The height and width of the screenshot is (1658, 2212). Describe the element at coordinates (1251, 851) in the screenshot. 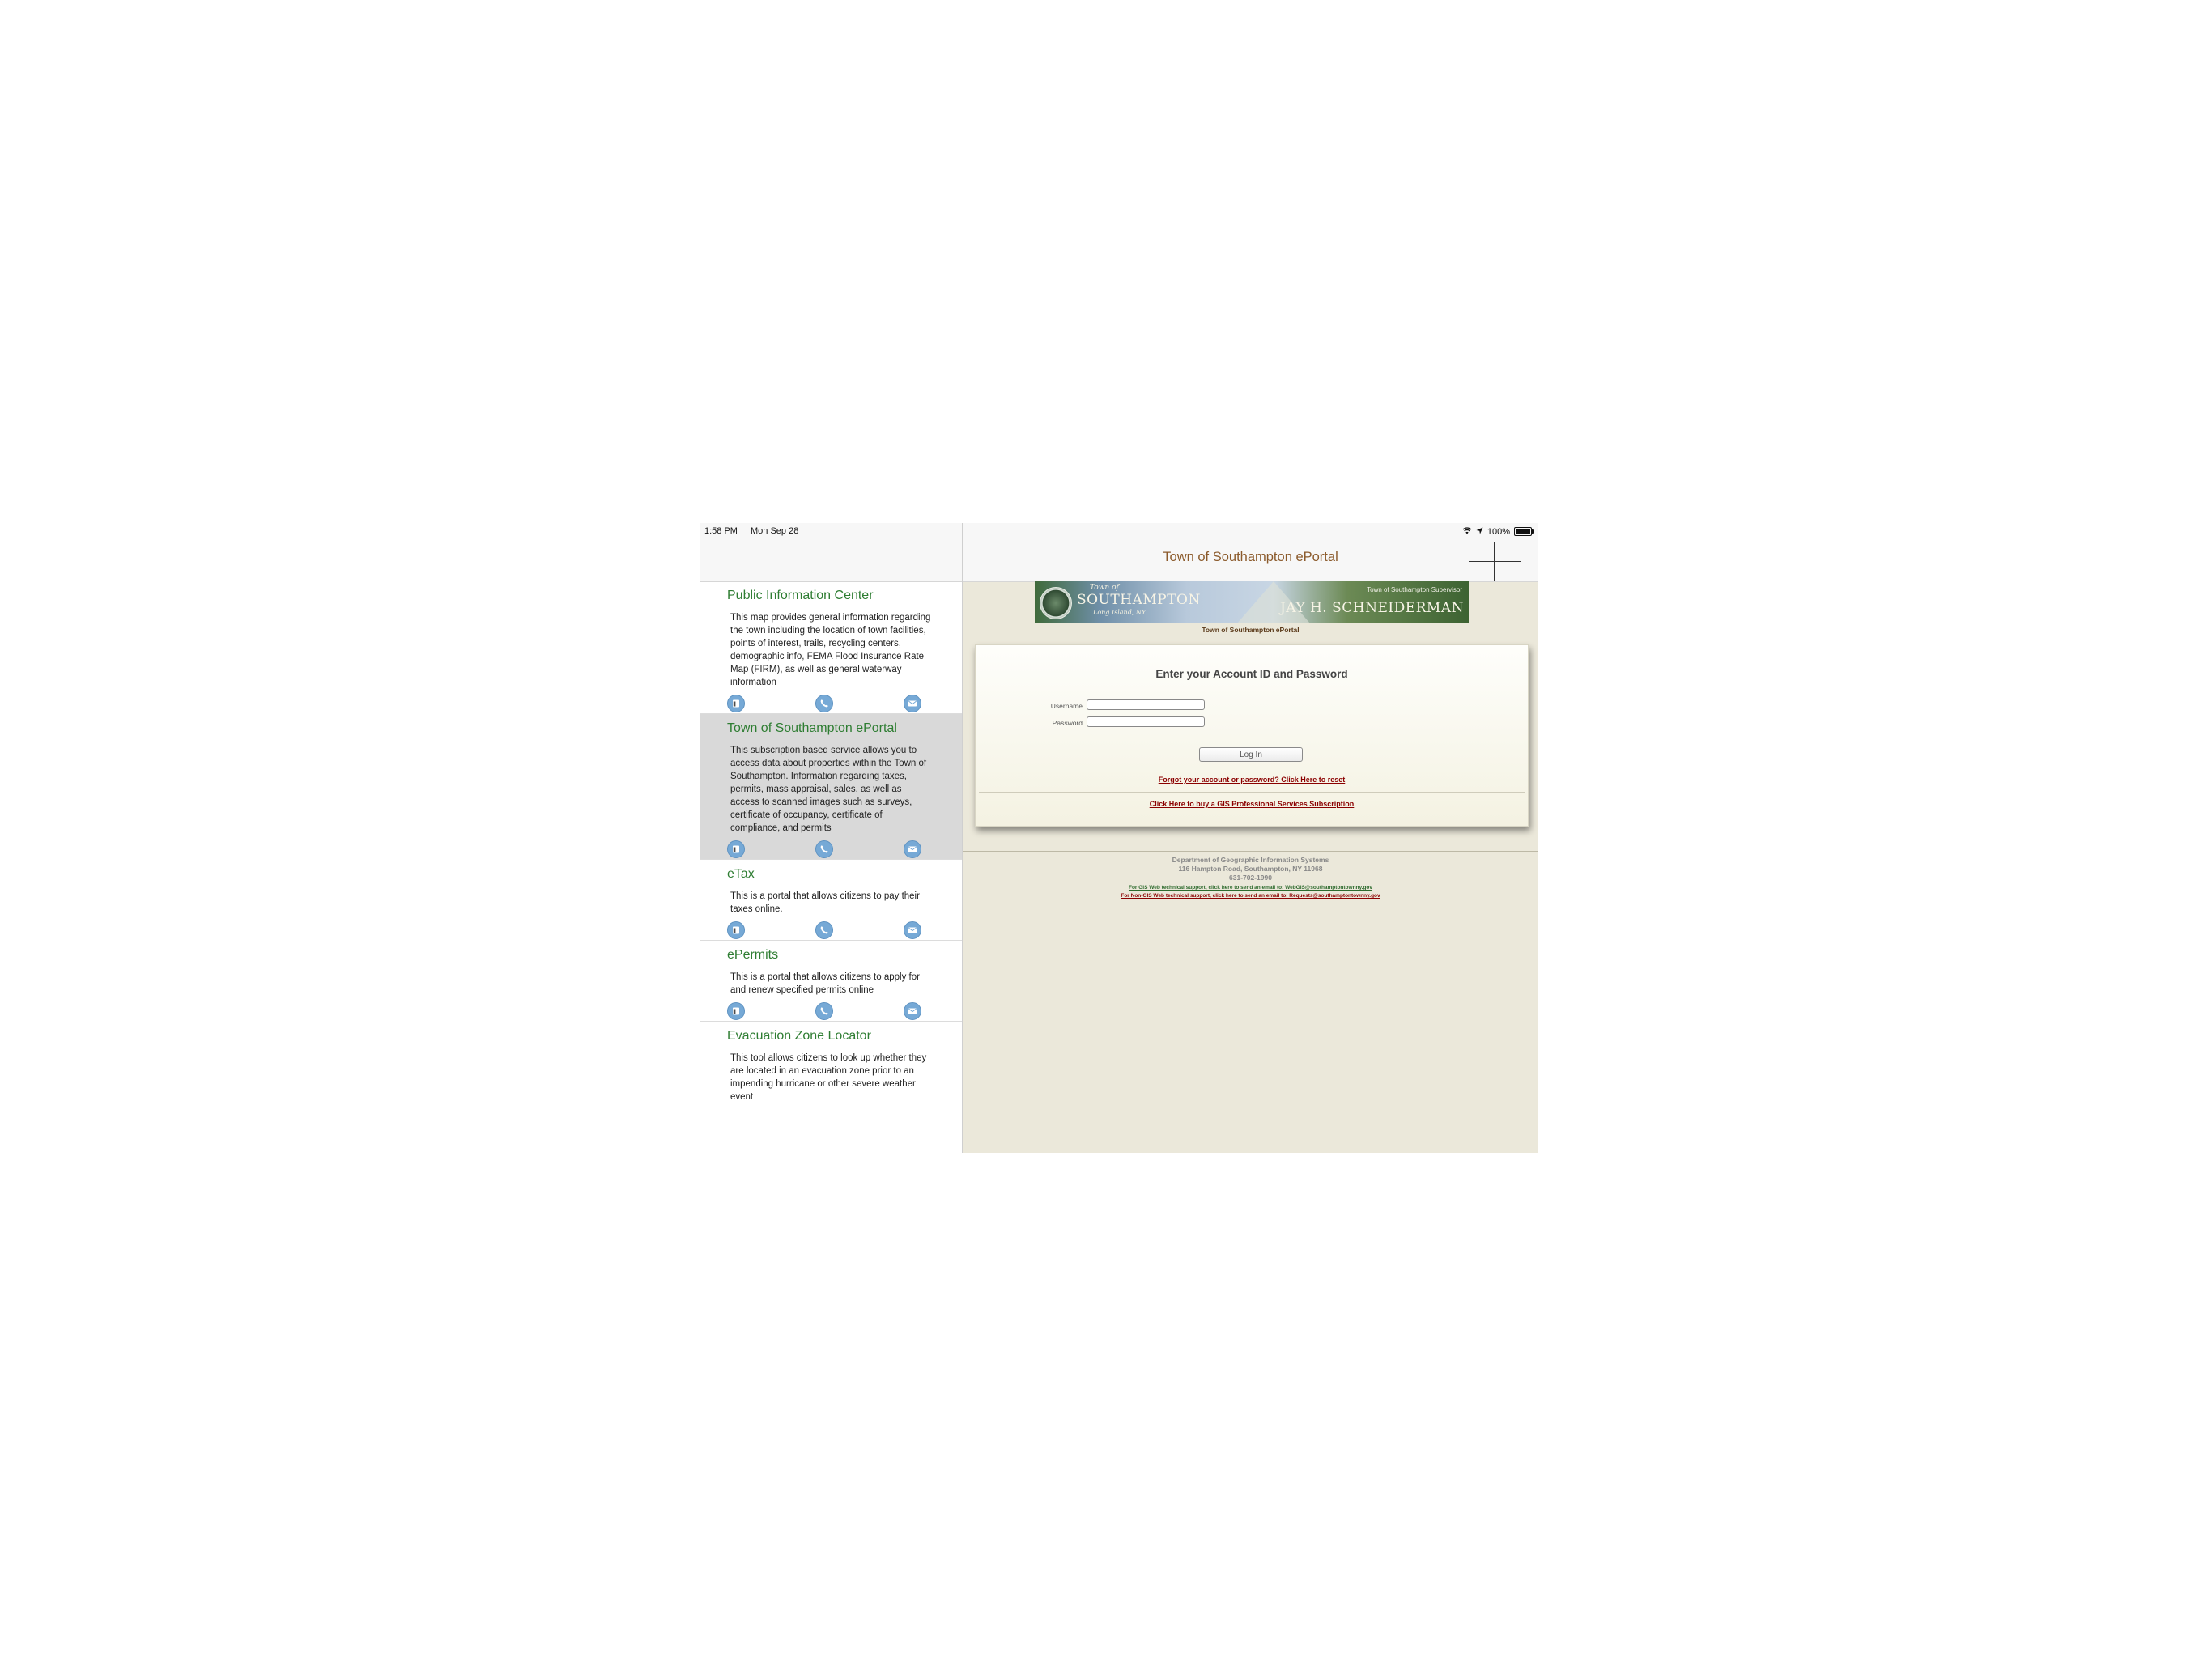

I see `footer-divider` at that location.